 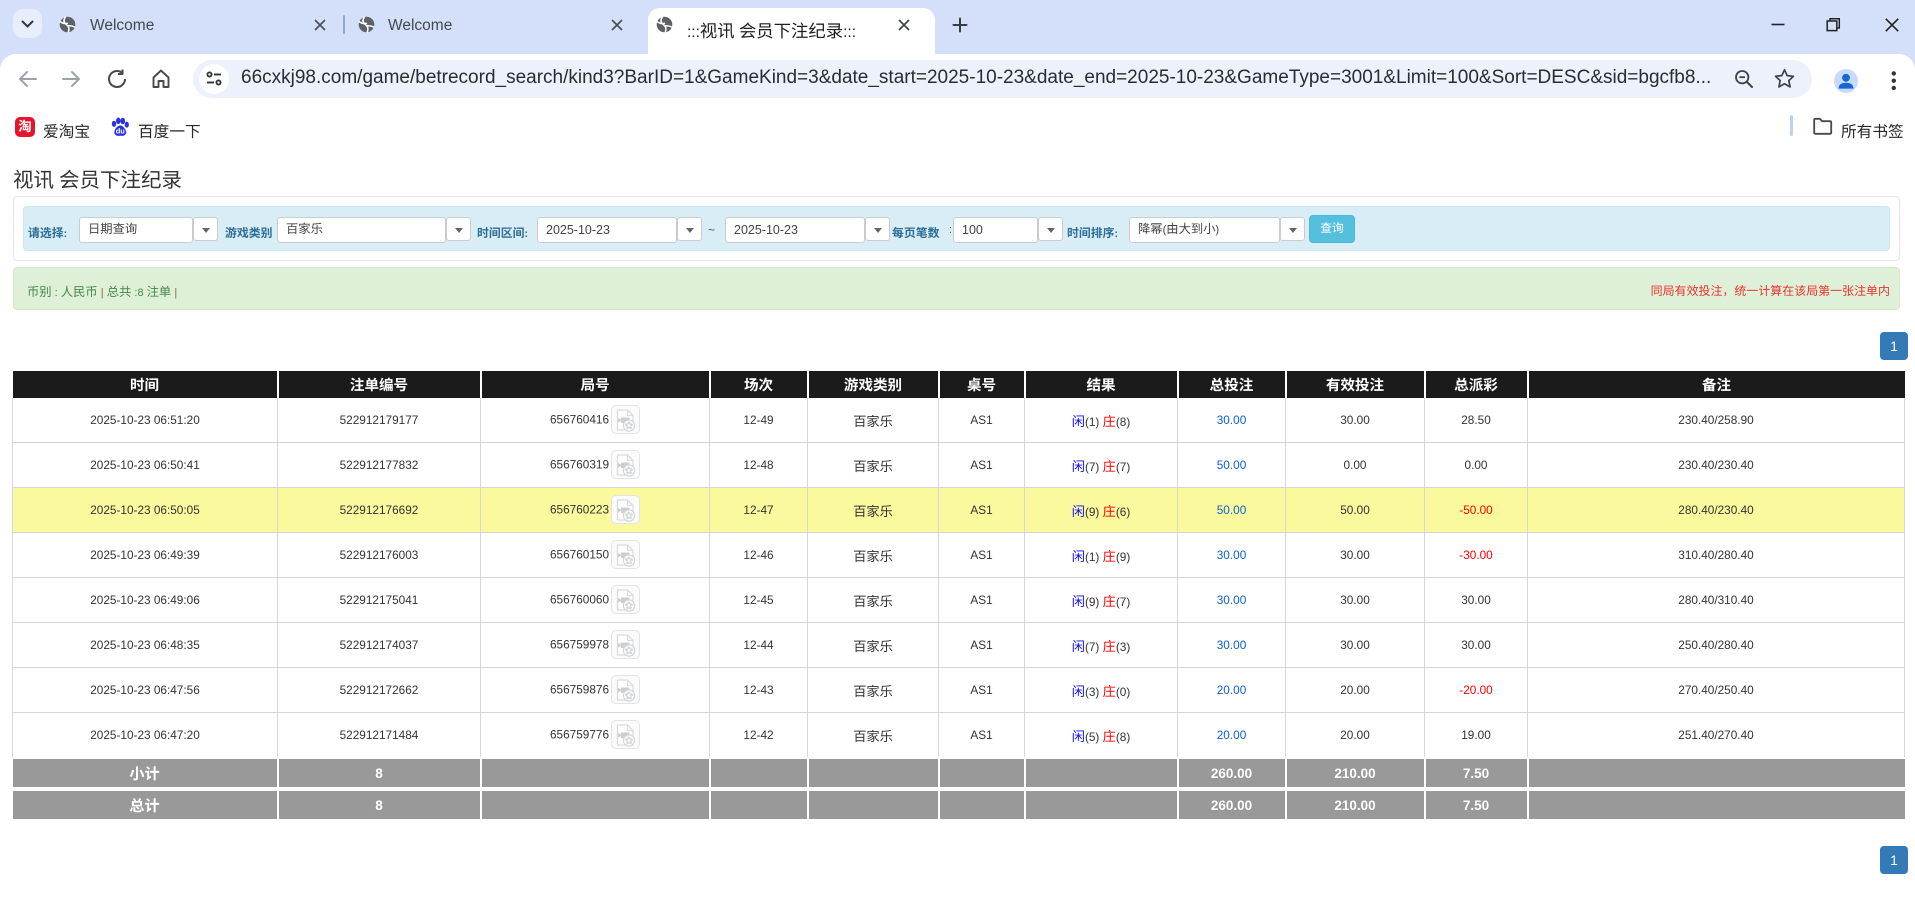 I want to click on svg-text: du, so click(x=121, y=131).